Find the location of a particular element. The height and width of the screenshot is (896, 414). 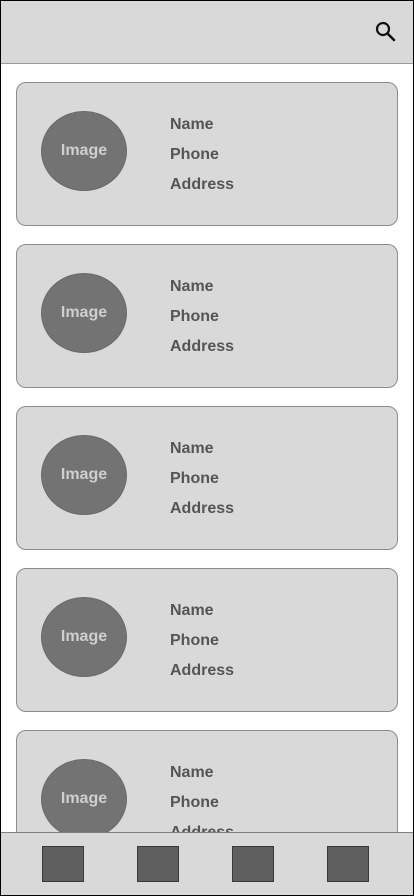

bottom-navigation-bar is located at coordinates (207, 863).